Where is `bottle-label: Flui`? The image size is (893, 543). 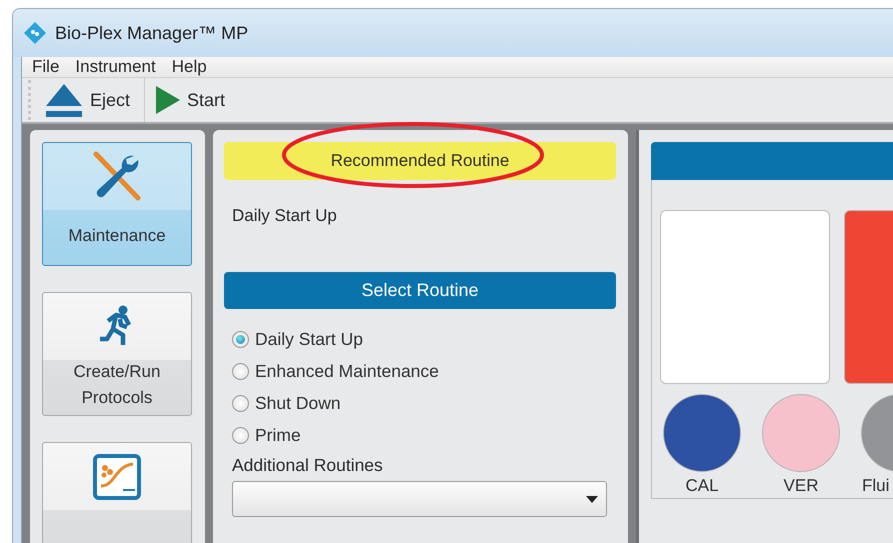
bottle-label: Flui is located at coordinates (876, 486).